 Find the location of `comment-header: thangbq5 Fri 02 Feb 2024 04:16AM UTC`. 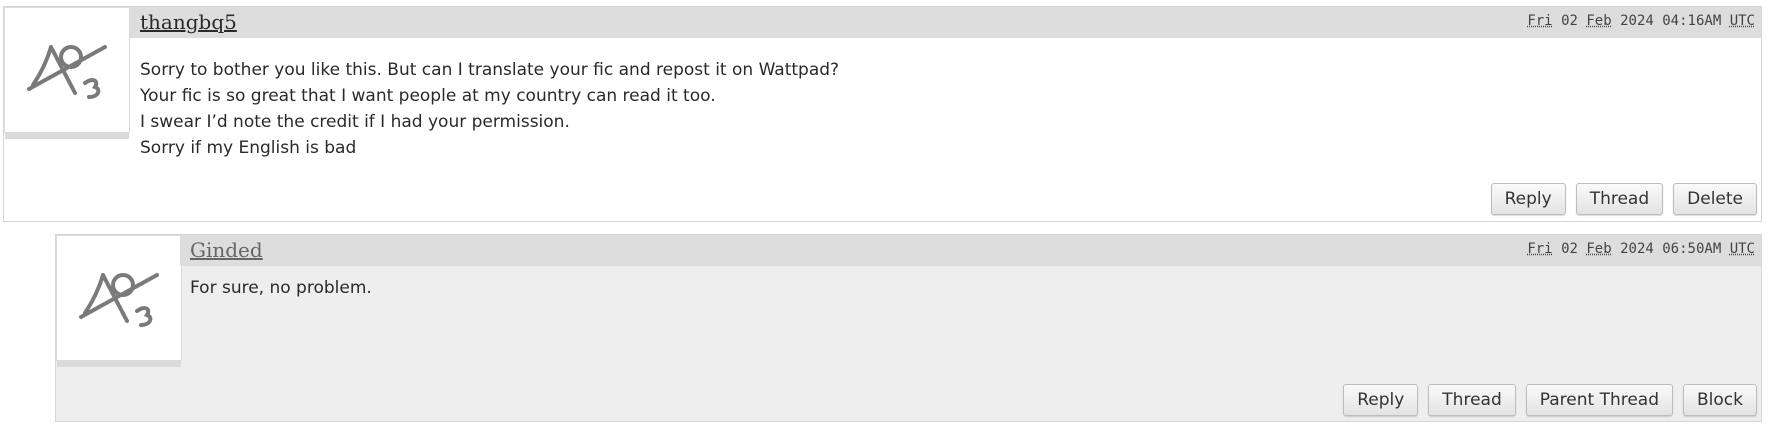

comment-header: thangbq5 Fri 02 Feb 2024 04:16AM UTC is located at coordinates (945, 22).